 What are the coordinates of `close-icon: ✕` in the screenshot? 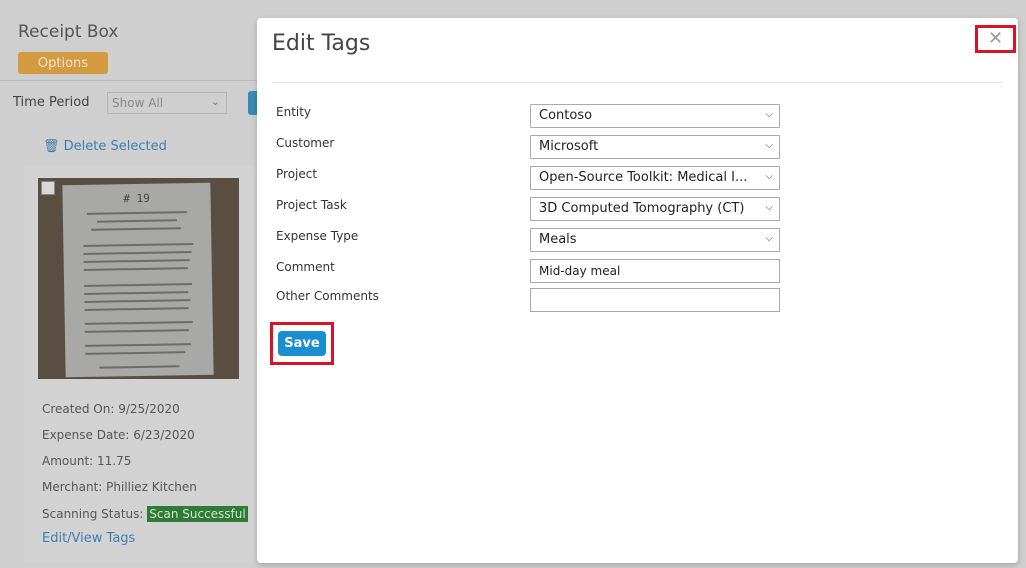 It's located at (996, 38).